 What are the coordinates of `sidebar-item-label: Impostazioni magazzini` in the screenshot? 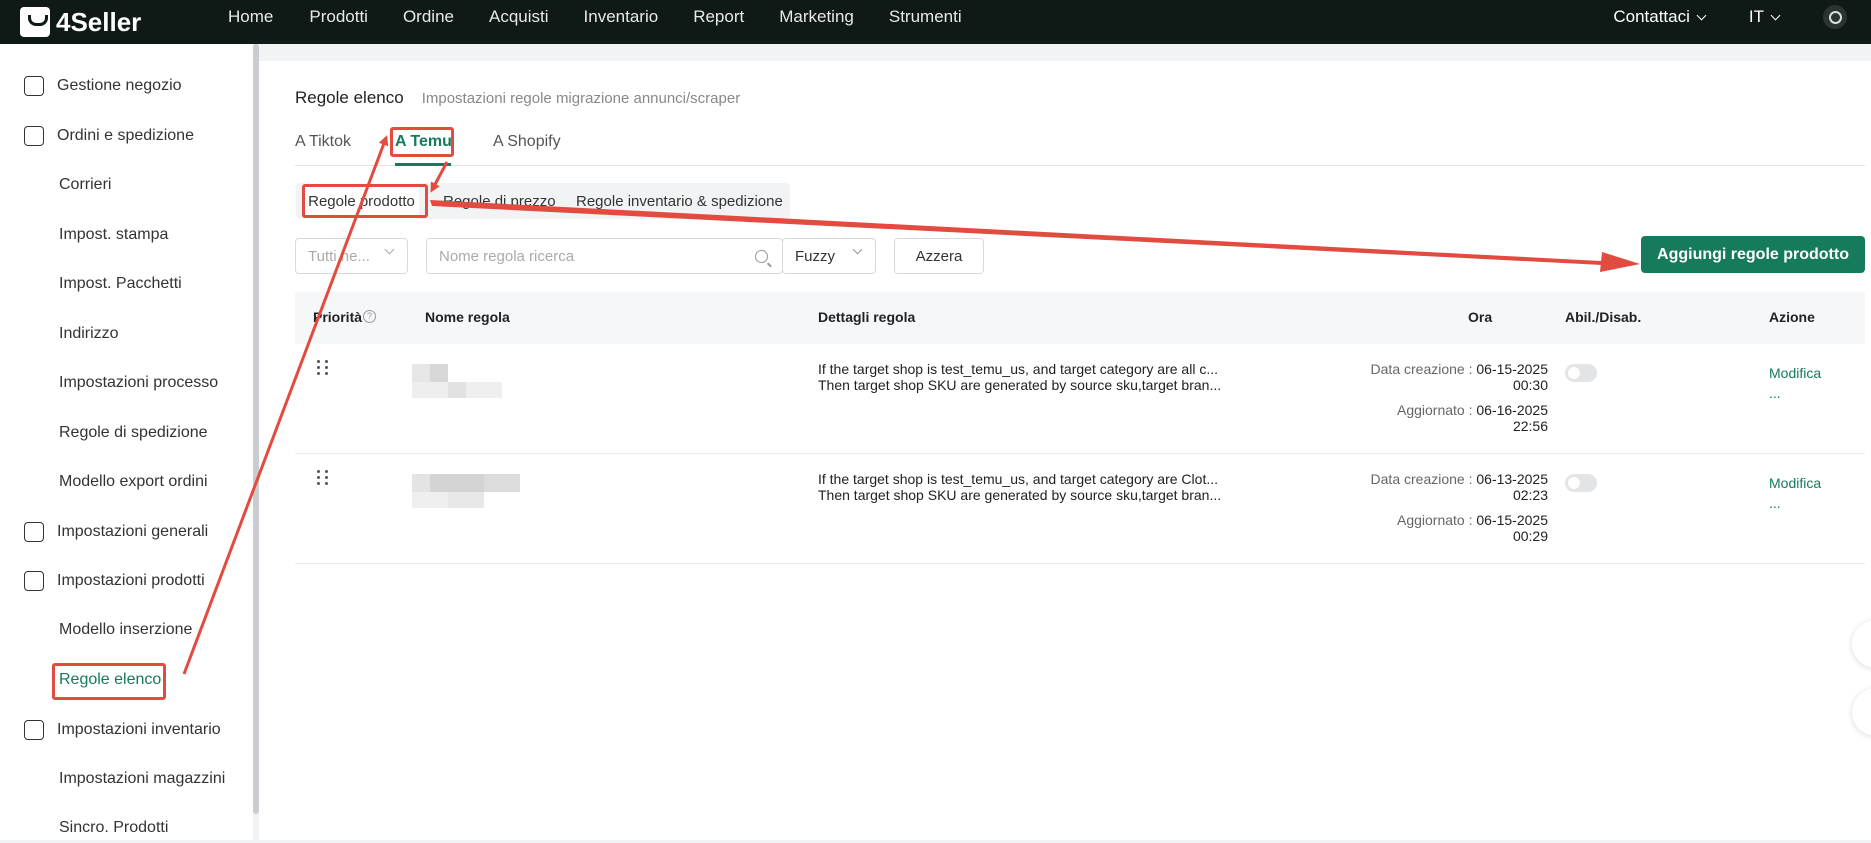 It's located at (142, 778).